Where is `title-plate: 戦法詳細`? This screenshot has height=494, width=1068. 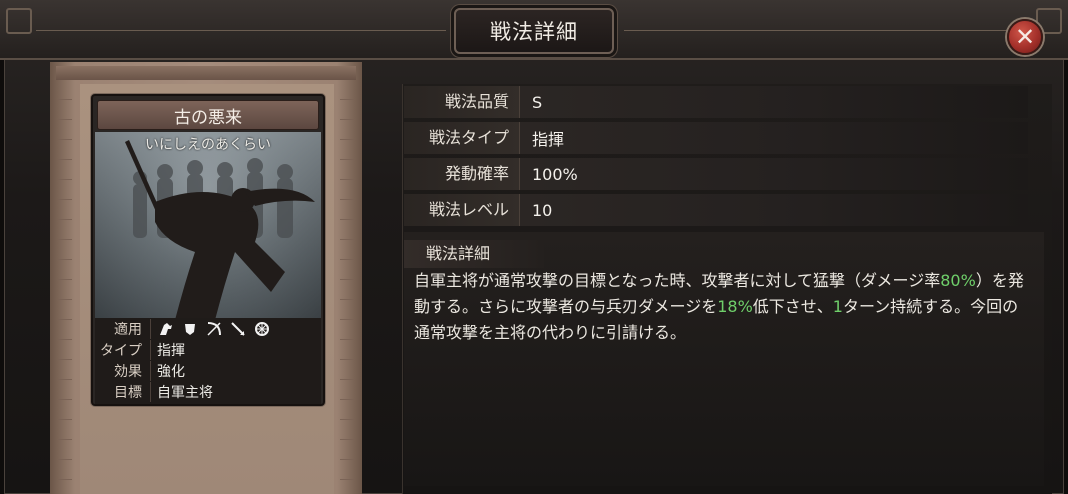 title-plate: 戦法詳細 is located at coordinates (534, 31).